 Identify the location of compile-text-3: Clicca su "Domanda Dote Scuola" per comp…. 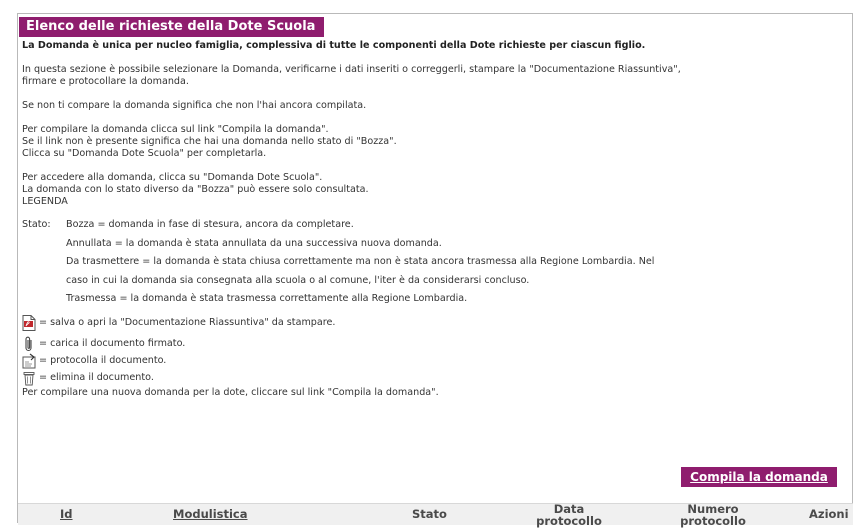
(144, 153).